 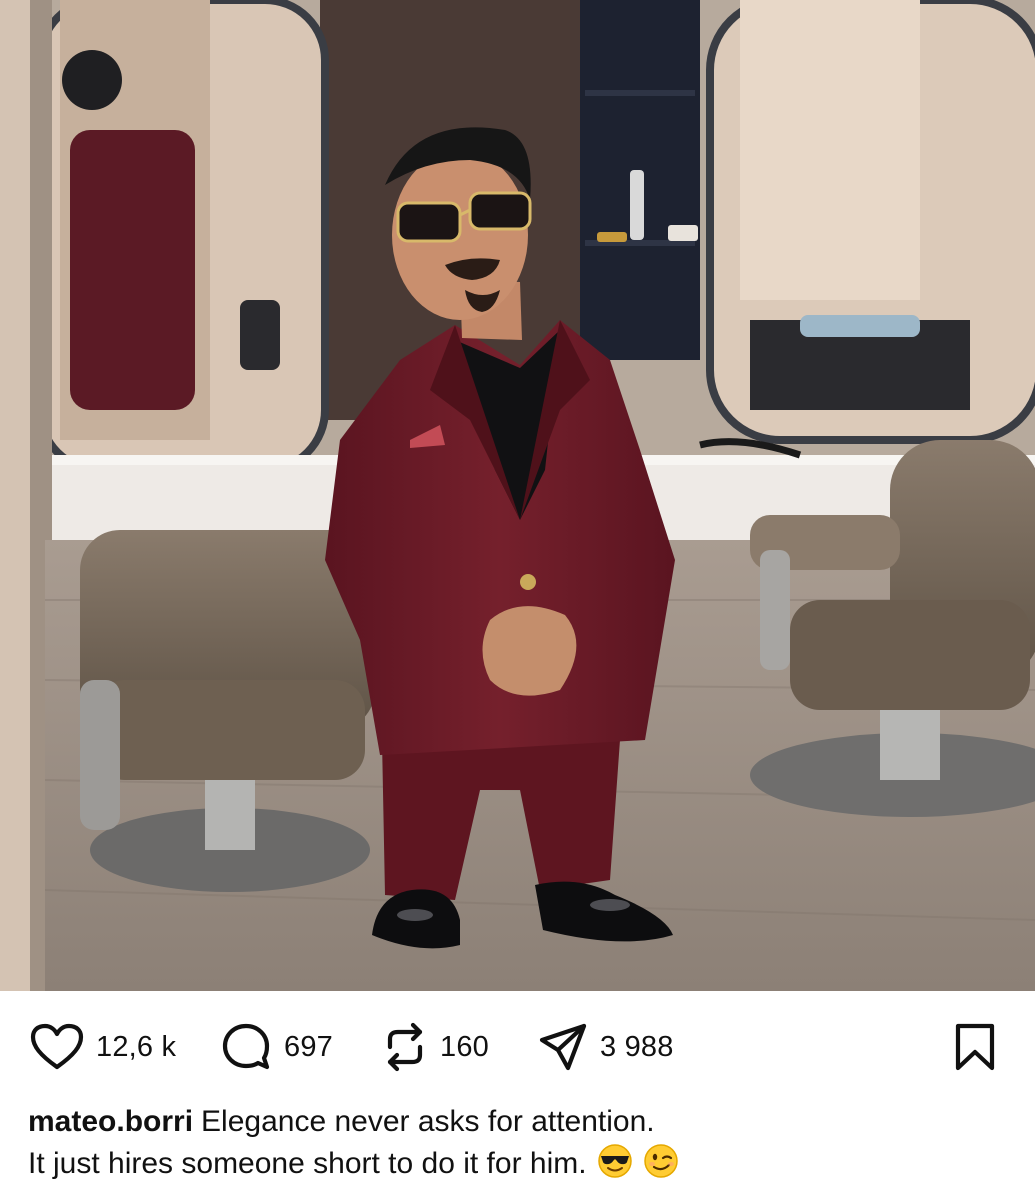 What do you see at coordinates (661, 1161) in the screenshot?
I see `winking-face-emoji` at bounding box center [661, 1161].